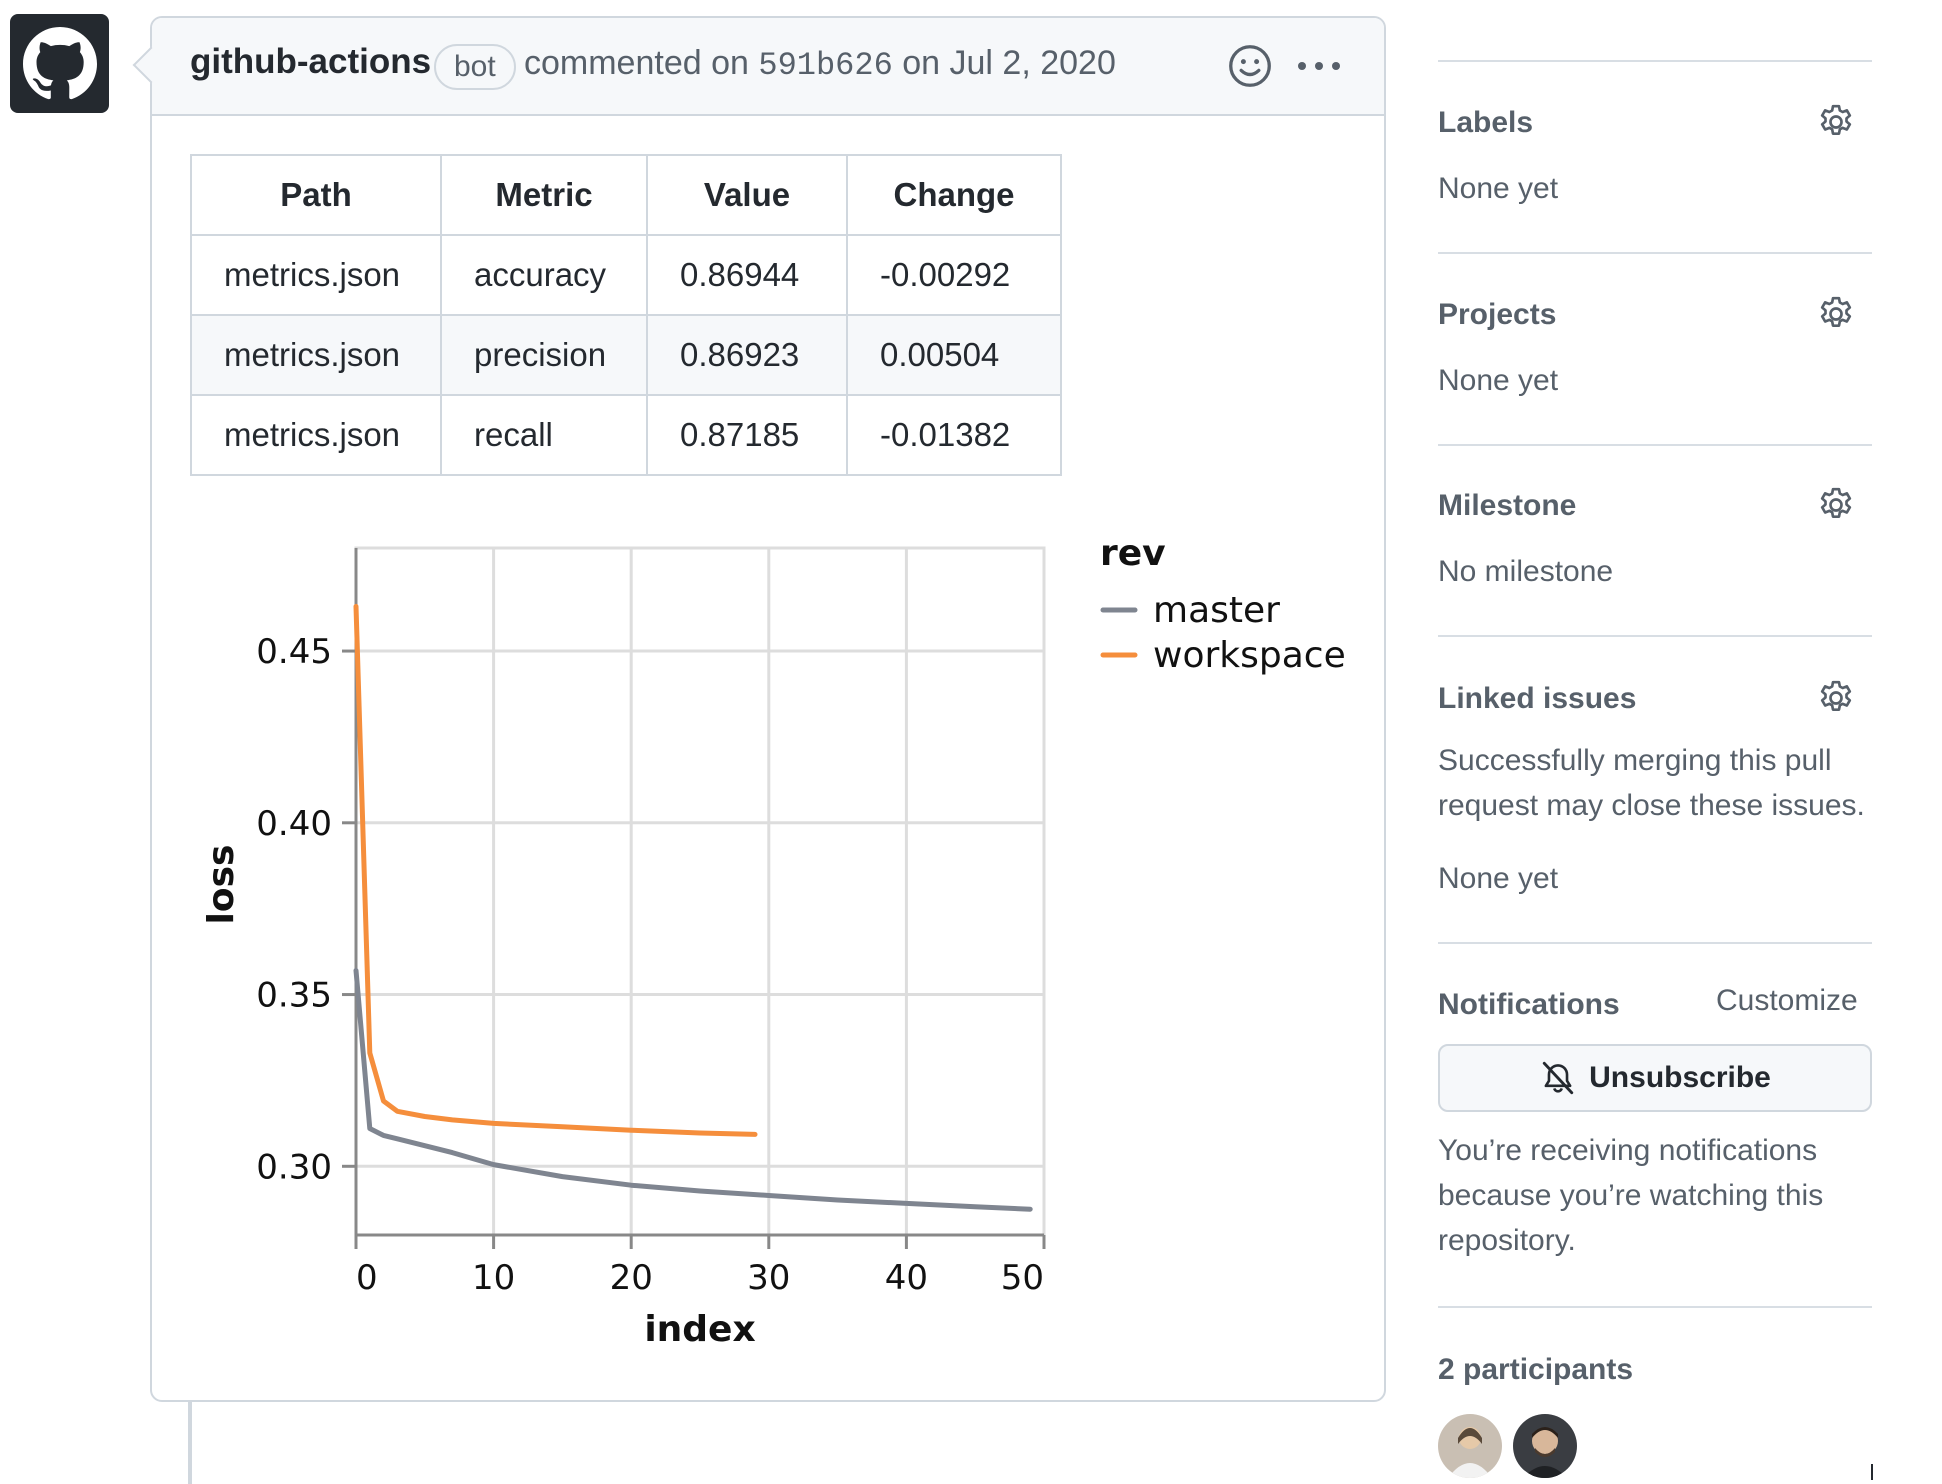 This screenshot has width=1942, height=1484. Describe the element at coordinates (906, 1278) in the screenshot. I see `x-tick-label: 40` at that location.